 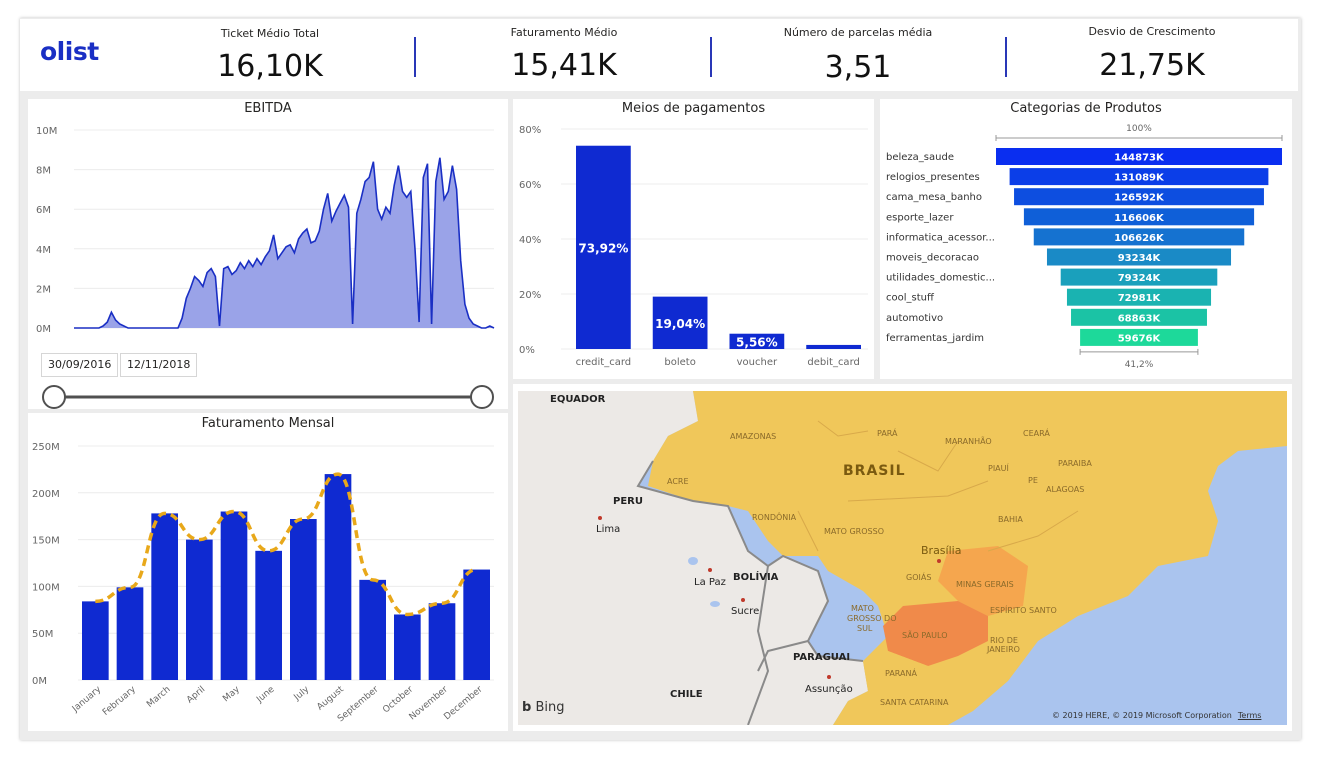 I want to click on map-label-paraiba: PARAIBA, so click(x=1075, y=463).